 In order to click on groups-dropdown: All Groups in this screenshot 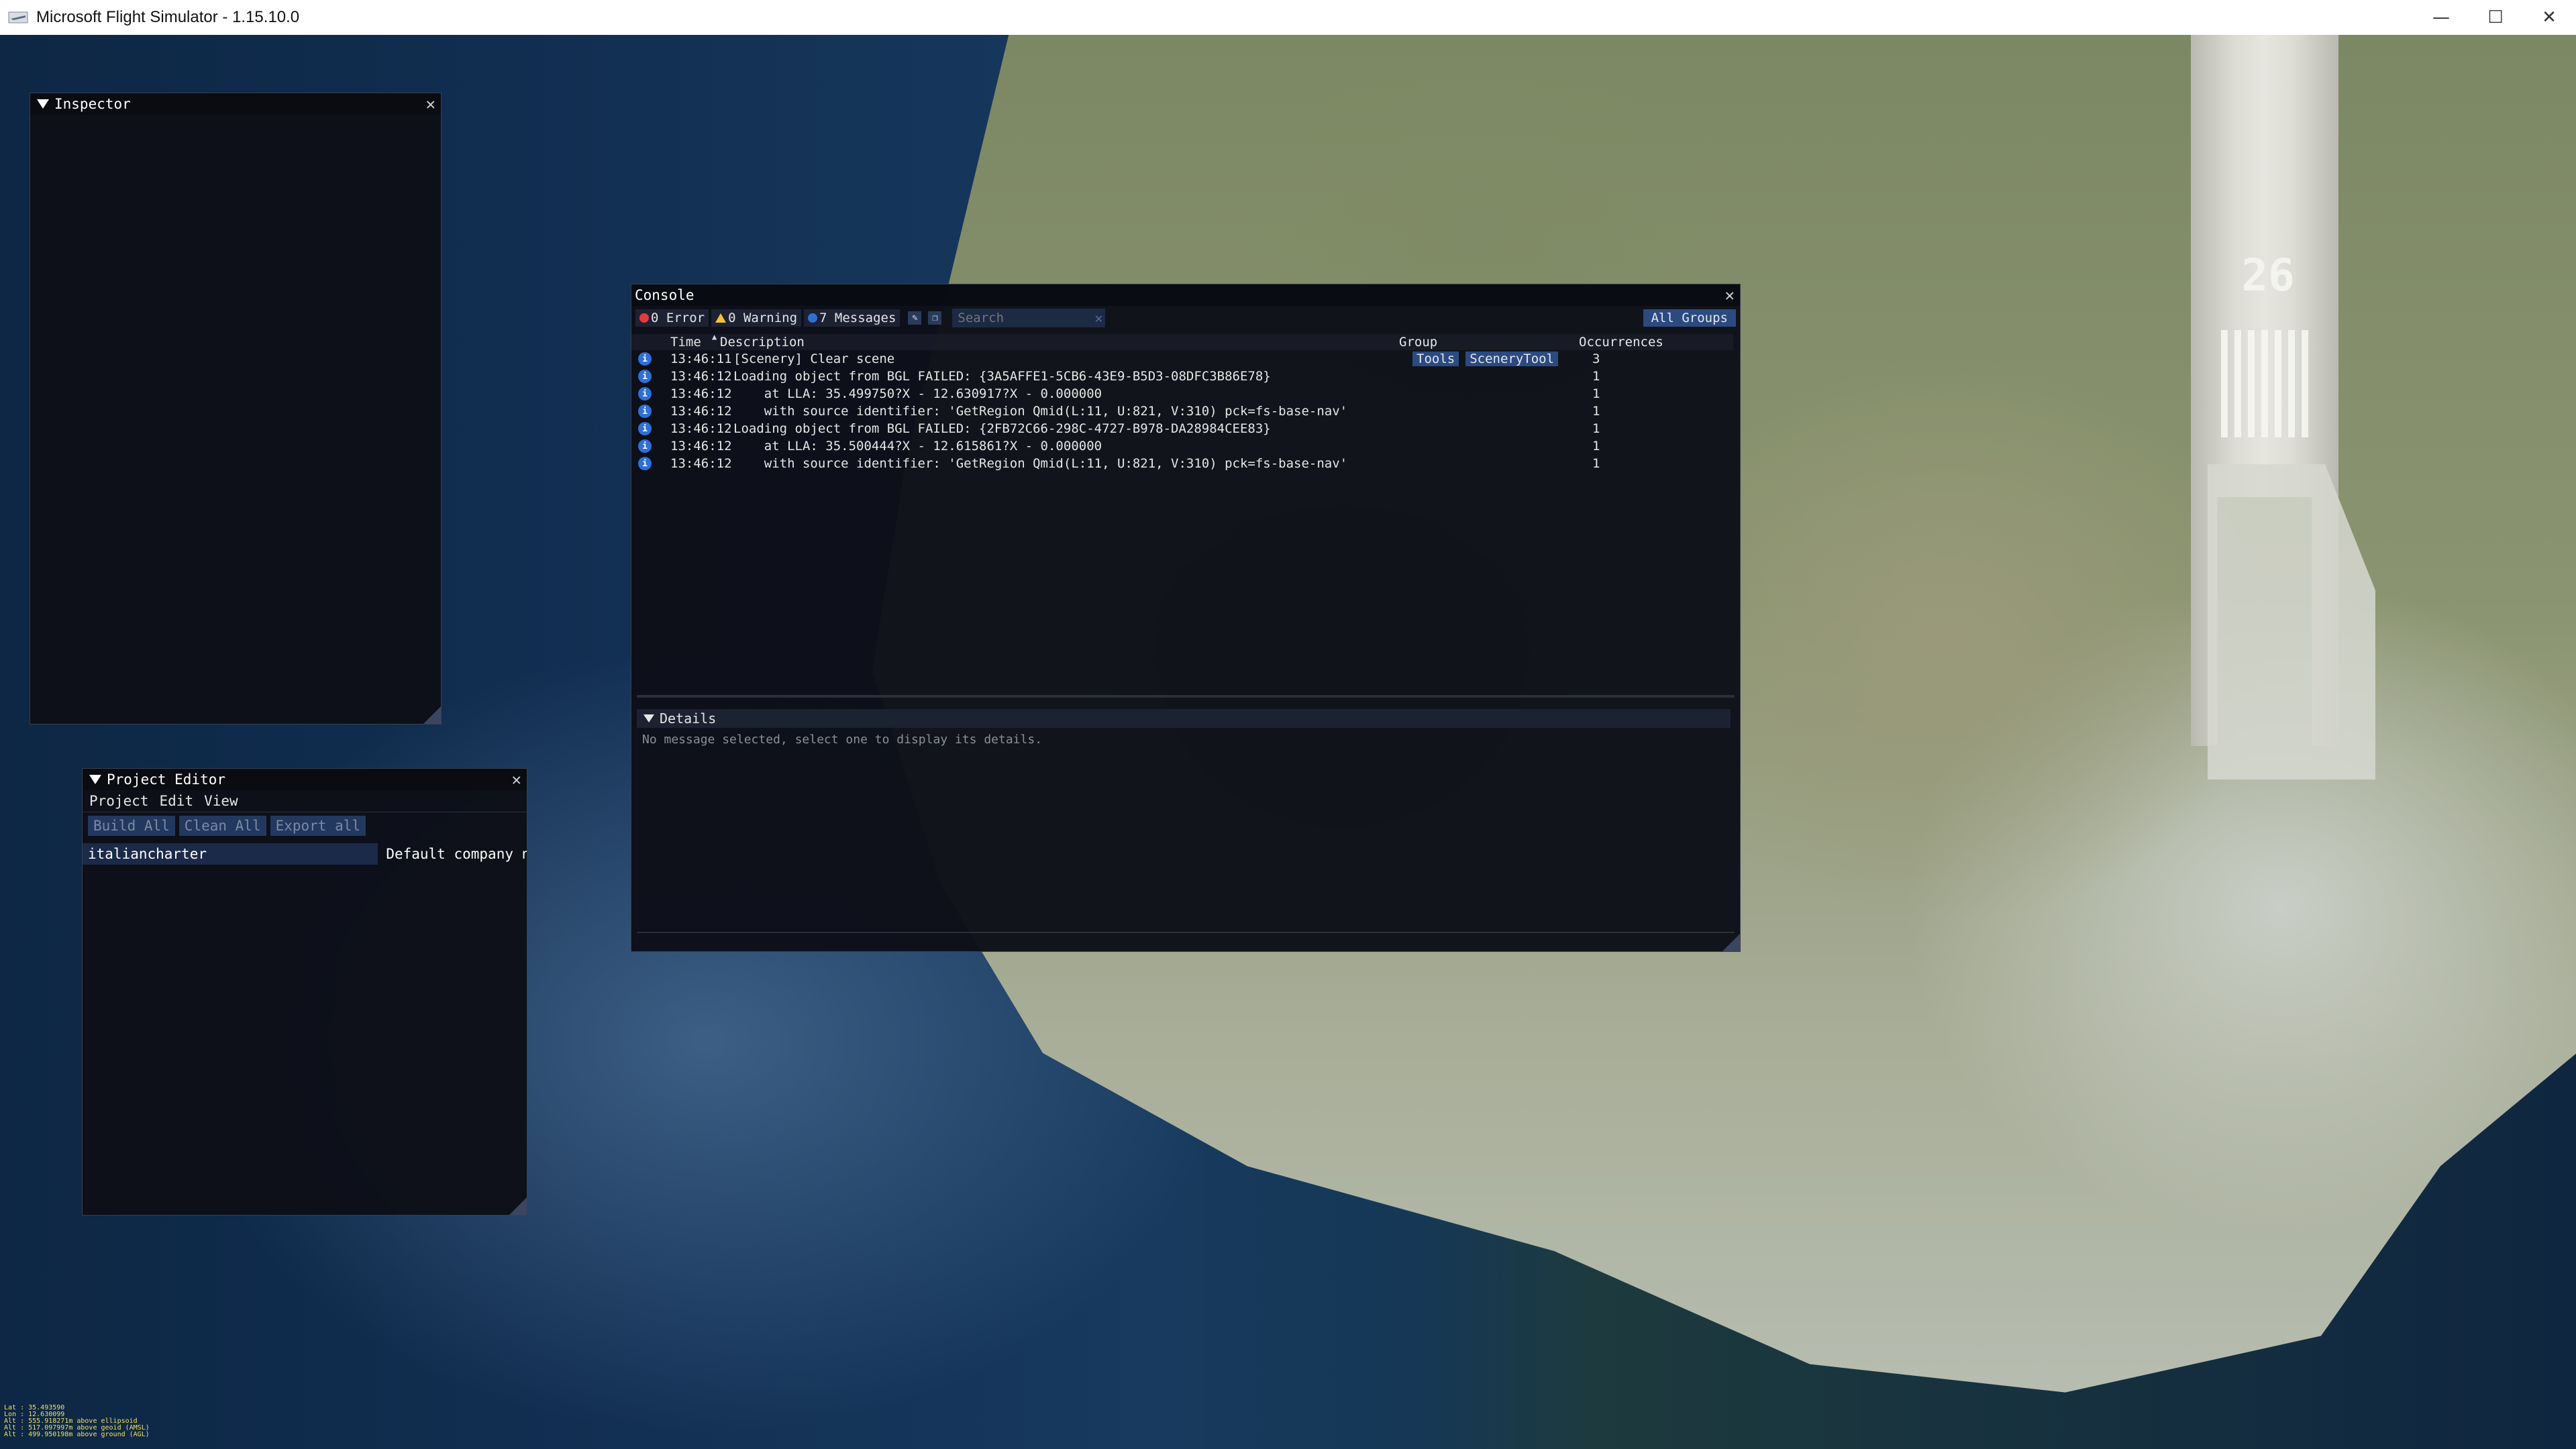, I will do `click(1689, 318)`.